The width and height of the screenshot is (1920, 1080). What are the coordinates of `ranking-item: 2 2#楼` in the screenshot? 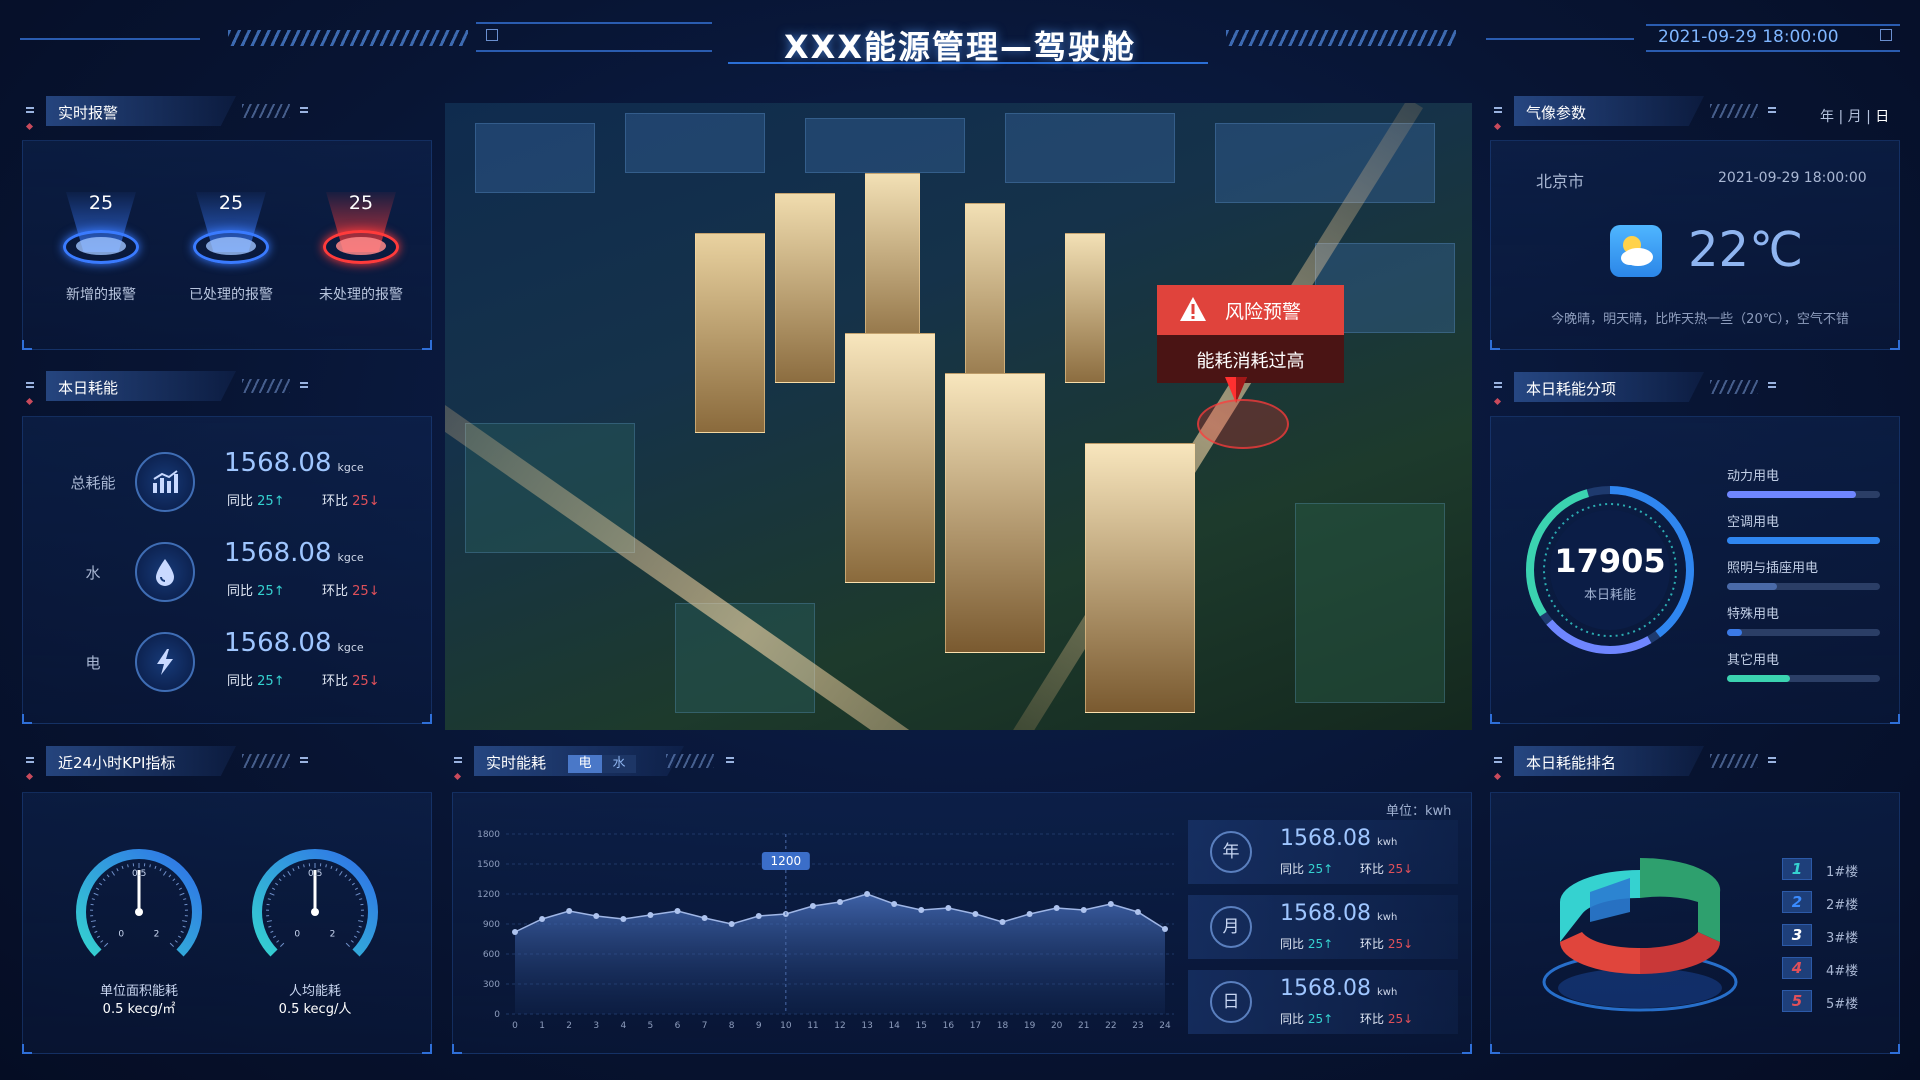 It's located at (1837, 903).